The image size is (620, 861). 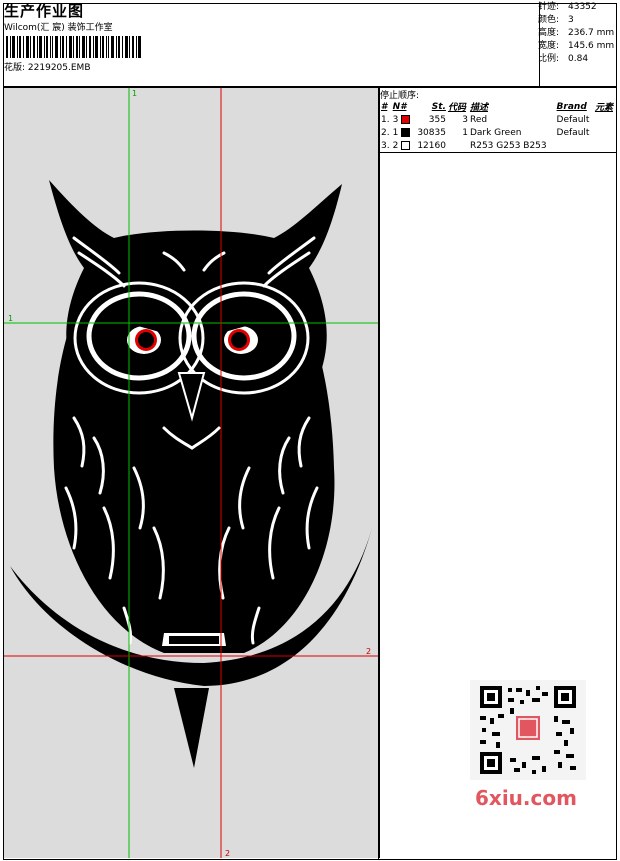 I want to click on table-header-row: # N# St. 代码 描述 Brand 元素, so click(x=498, y=107).